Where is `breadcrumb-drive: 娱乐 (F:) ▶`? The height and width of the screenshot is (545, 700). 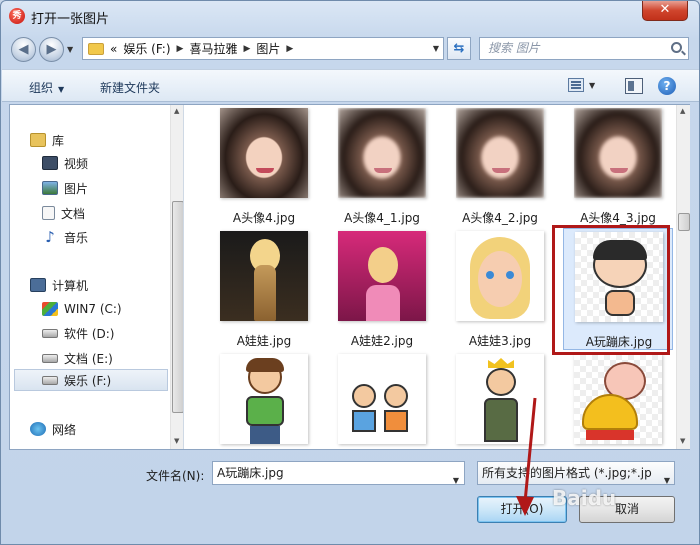
breadcrumb-drive: 娱乐 (F:) ▶ is located at coordinates (153, 48).